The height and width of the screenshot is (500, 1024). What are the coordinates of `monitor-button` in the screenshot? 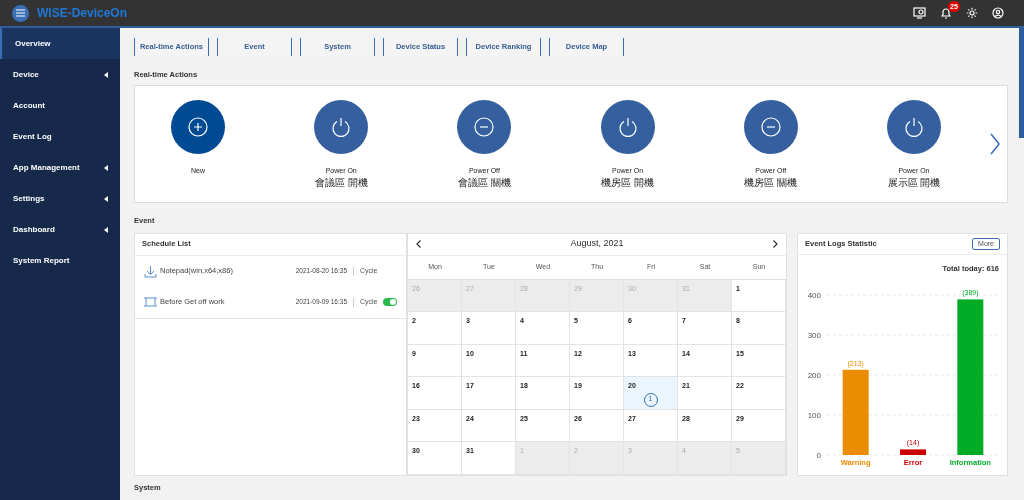 It's located at (919, 13).